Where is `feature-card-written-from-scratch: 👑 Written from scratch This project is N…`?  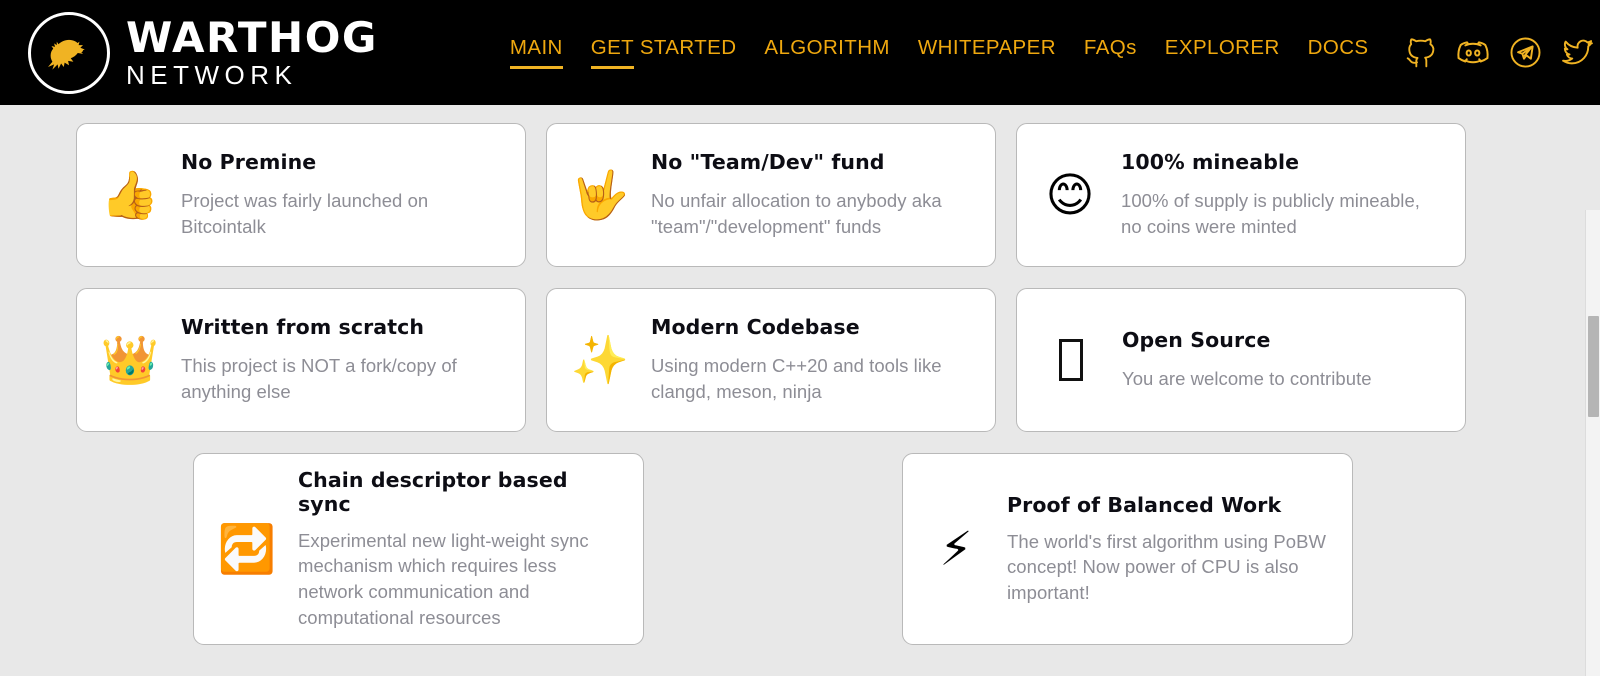 feature-card-written-from-scratch: 👑 Written from scratch This project is N… is located at coordinates (301, 360).